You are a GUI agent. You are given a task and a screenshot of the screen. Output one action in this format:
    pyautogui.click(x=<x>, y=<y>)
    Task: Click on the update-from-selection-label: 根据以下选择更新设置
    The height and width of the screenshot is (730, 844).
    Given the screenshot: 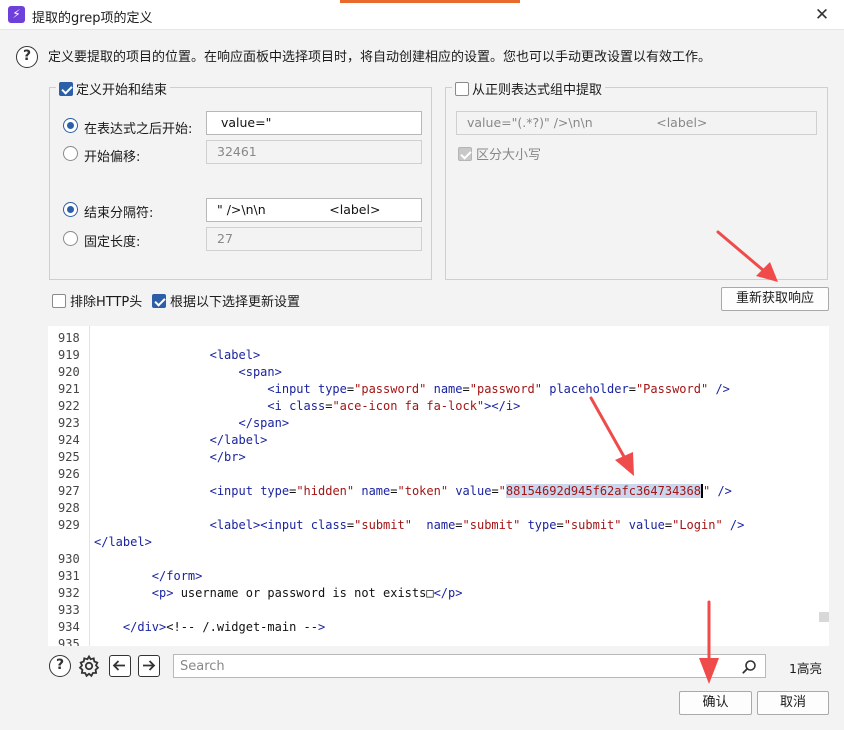 What is the action you would take?
    pyautogui.click(x=235, y=302)
    